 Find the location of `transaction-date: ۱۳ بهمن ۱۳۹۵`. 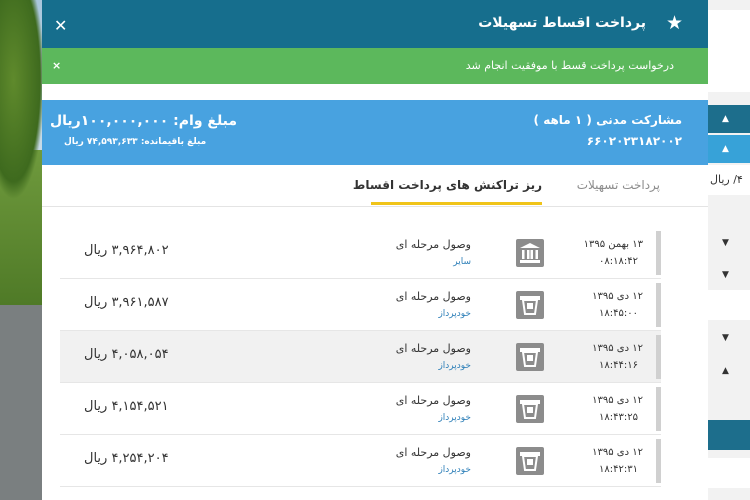

transaction-date: ۱۳ بهمن ۱۳۹۵ is located at coordinates (613, 244).